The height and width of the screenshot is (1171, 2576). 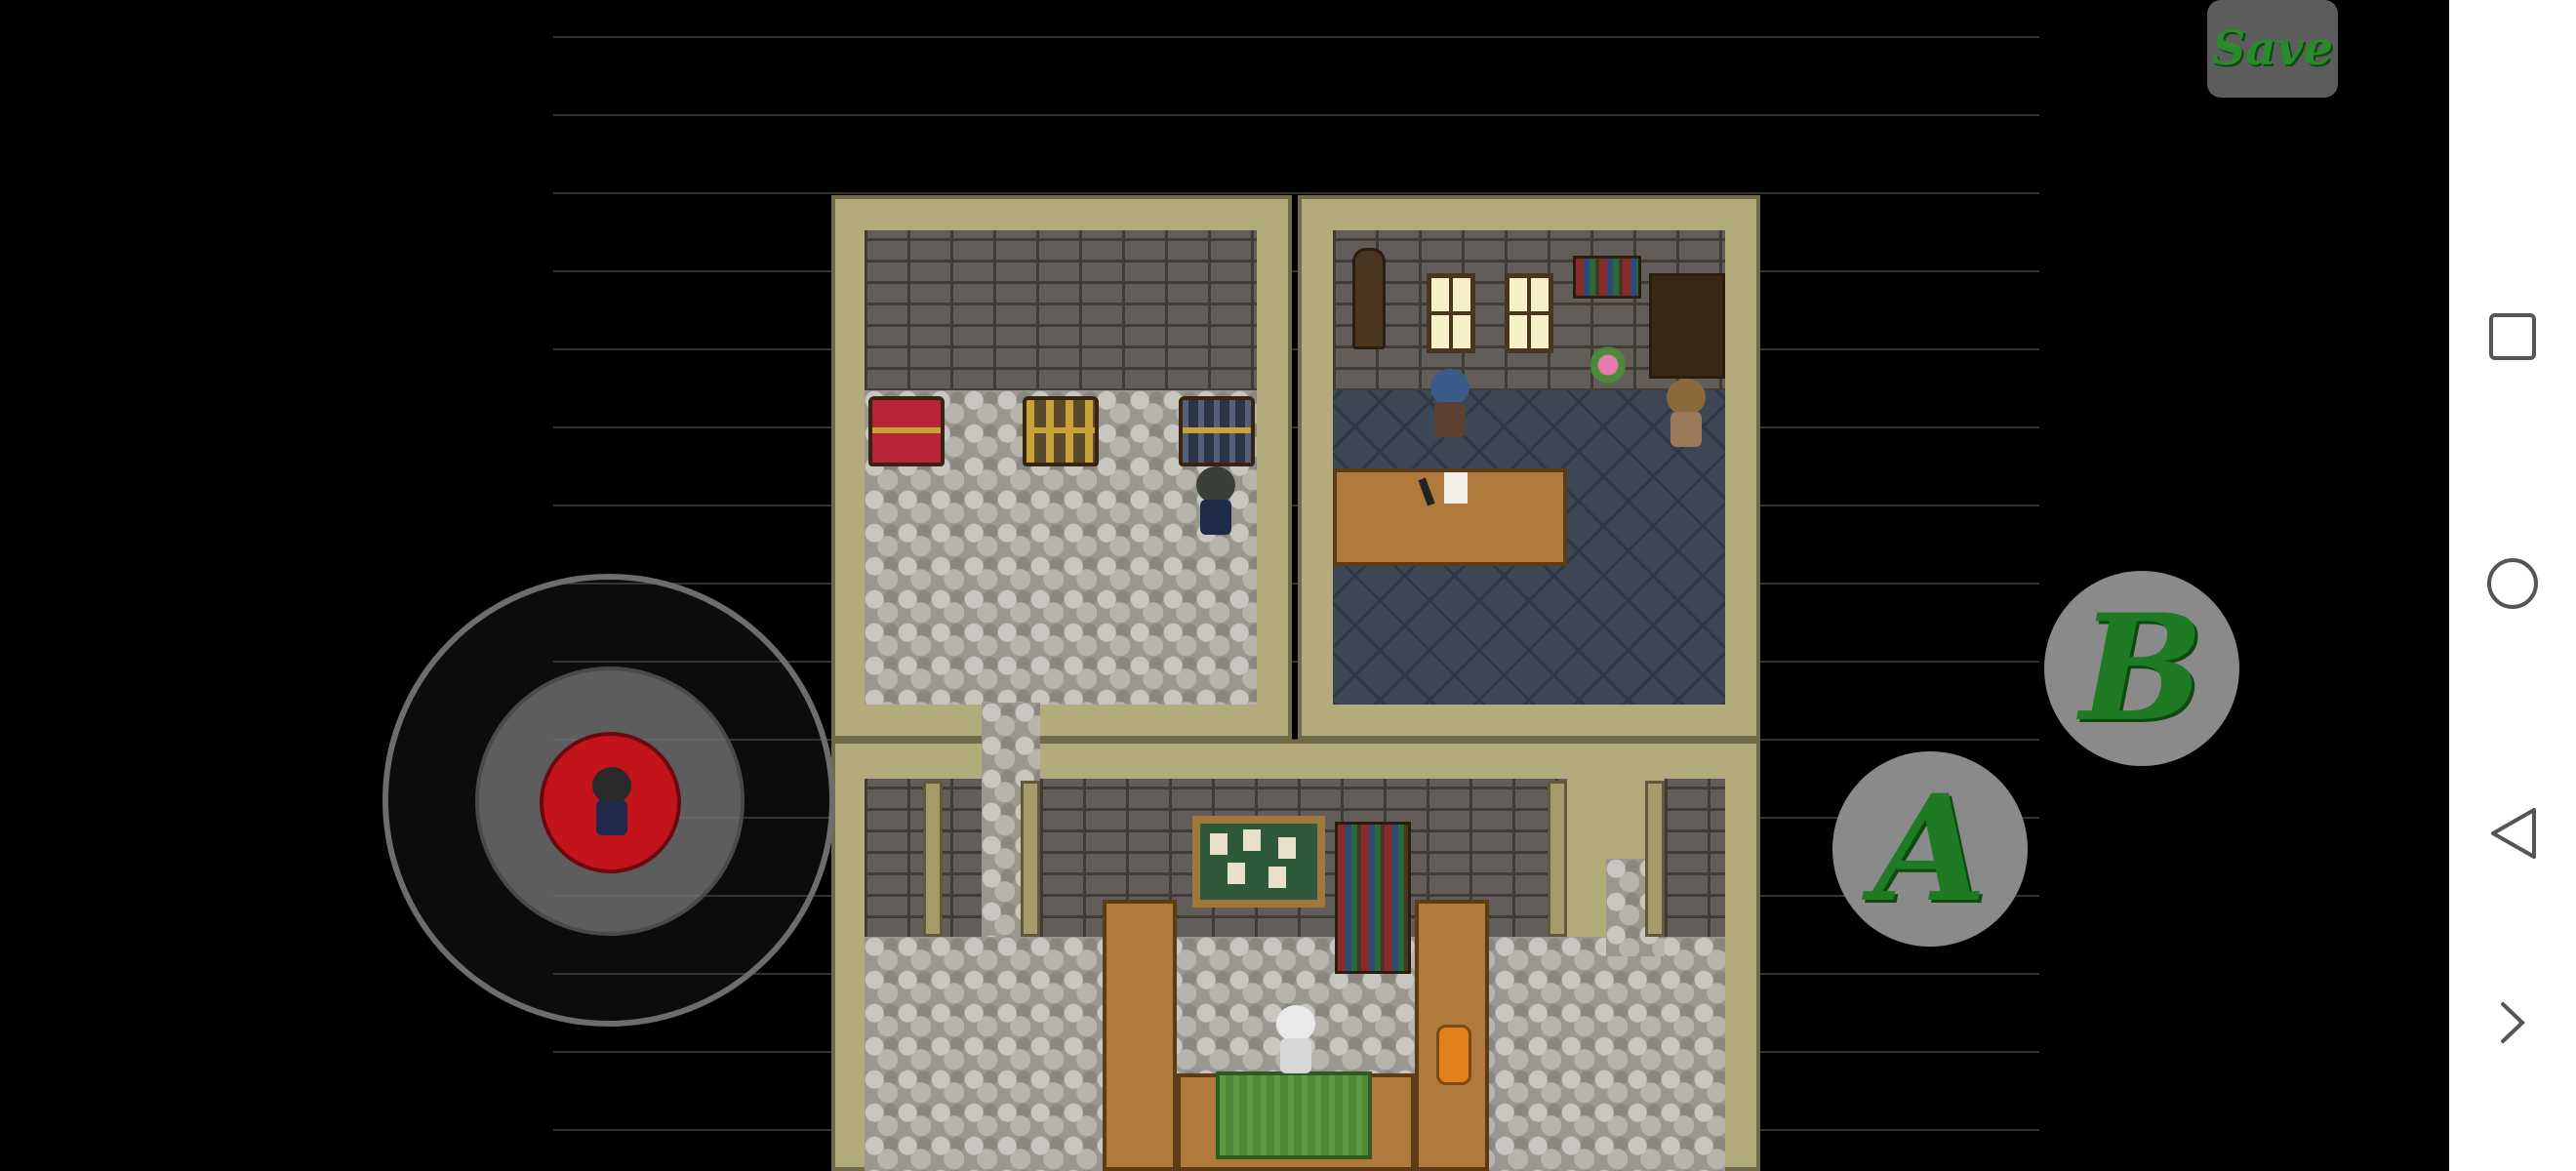 I want to click on save-button: Save, so click(x=2272, y=49).